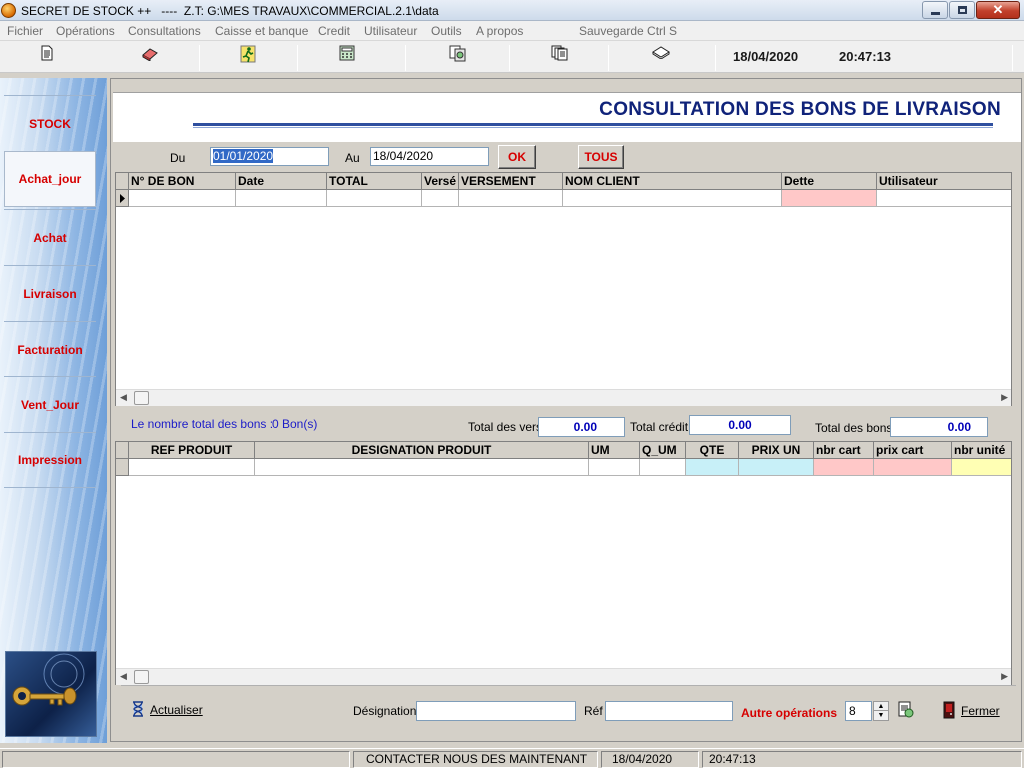 This screenshot has width=1024, height=768. I want to click on status-time: 20:47:13, so click(862, 759).